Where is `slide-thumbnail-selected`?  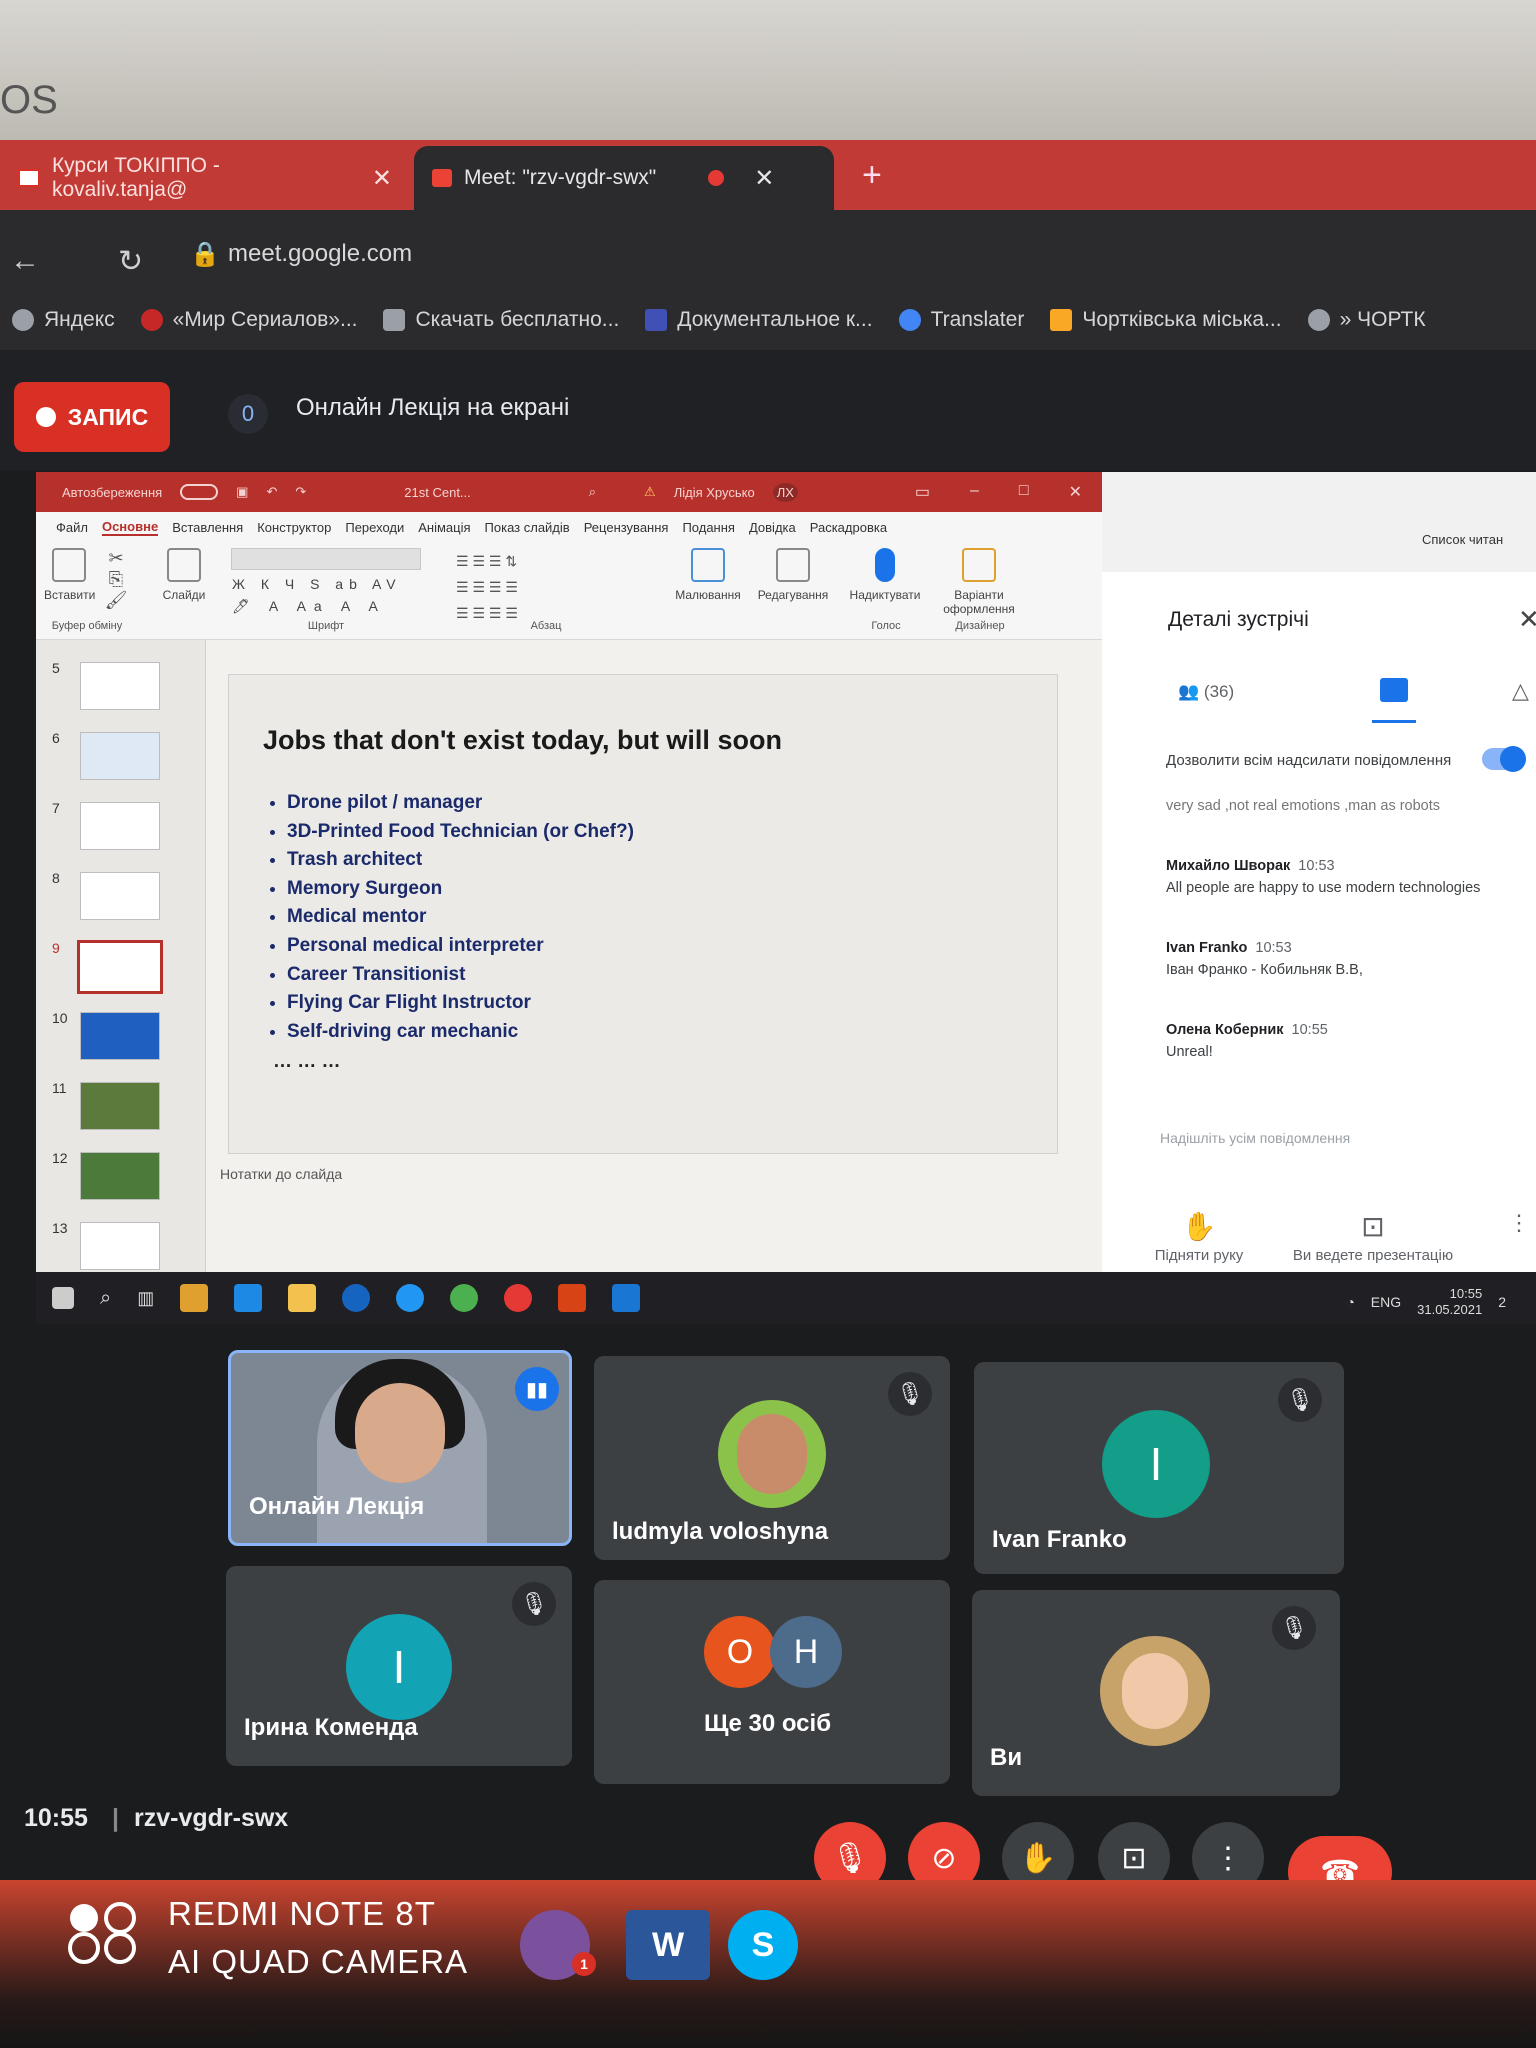
slide-thumbnail-selected is located at coordinates (120, 967).